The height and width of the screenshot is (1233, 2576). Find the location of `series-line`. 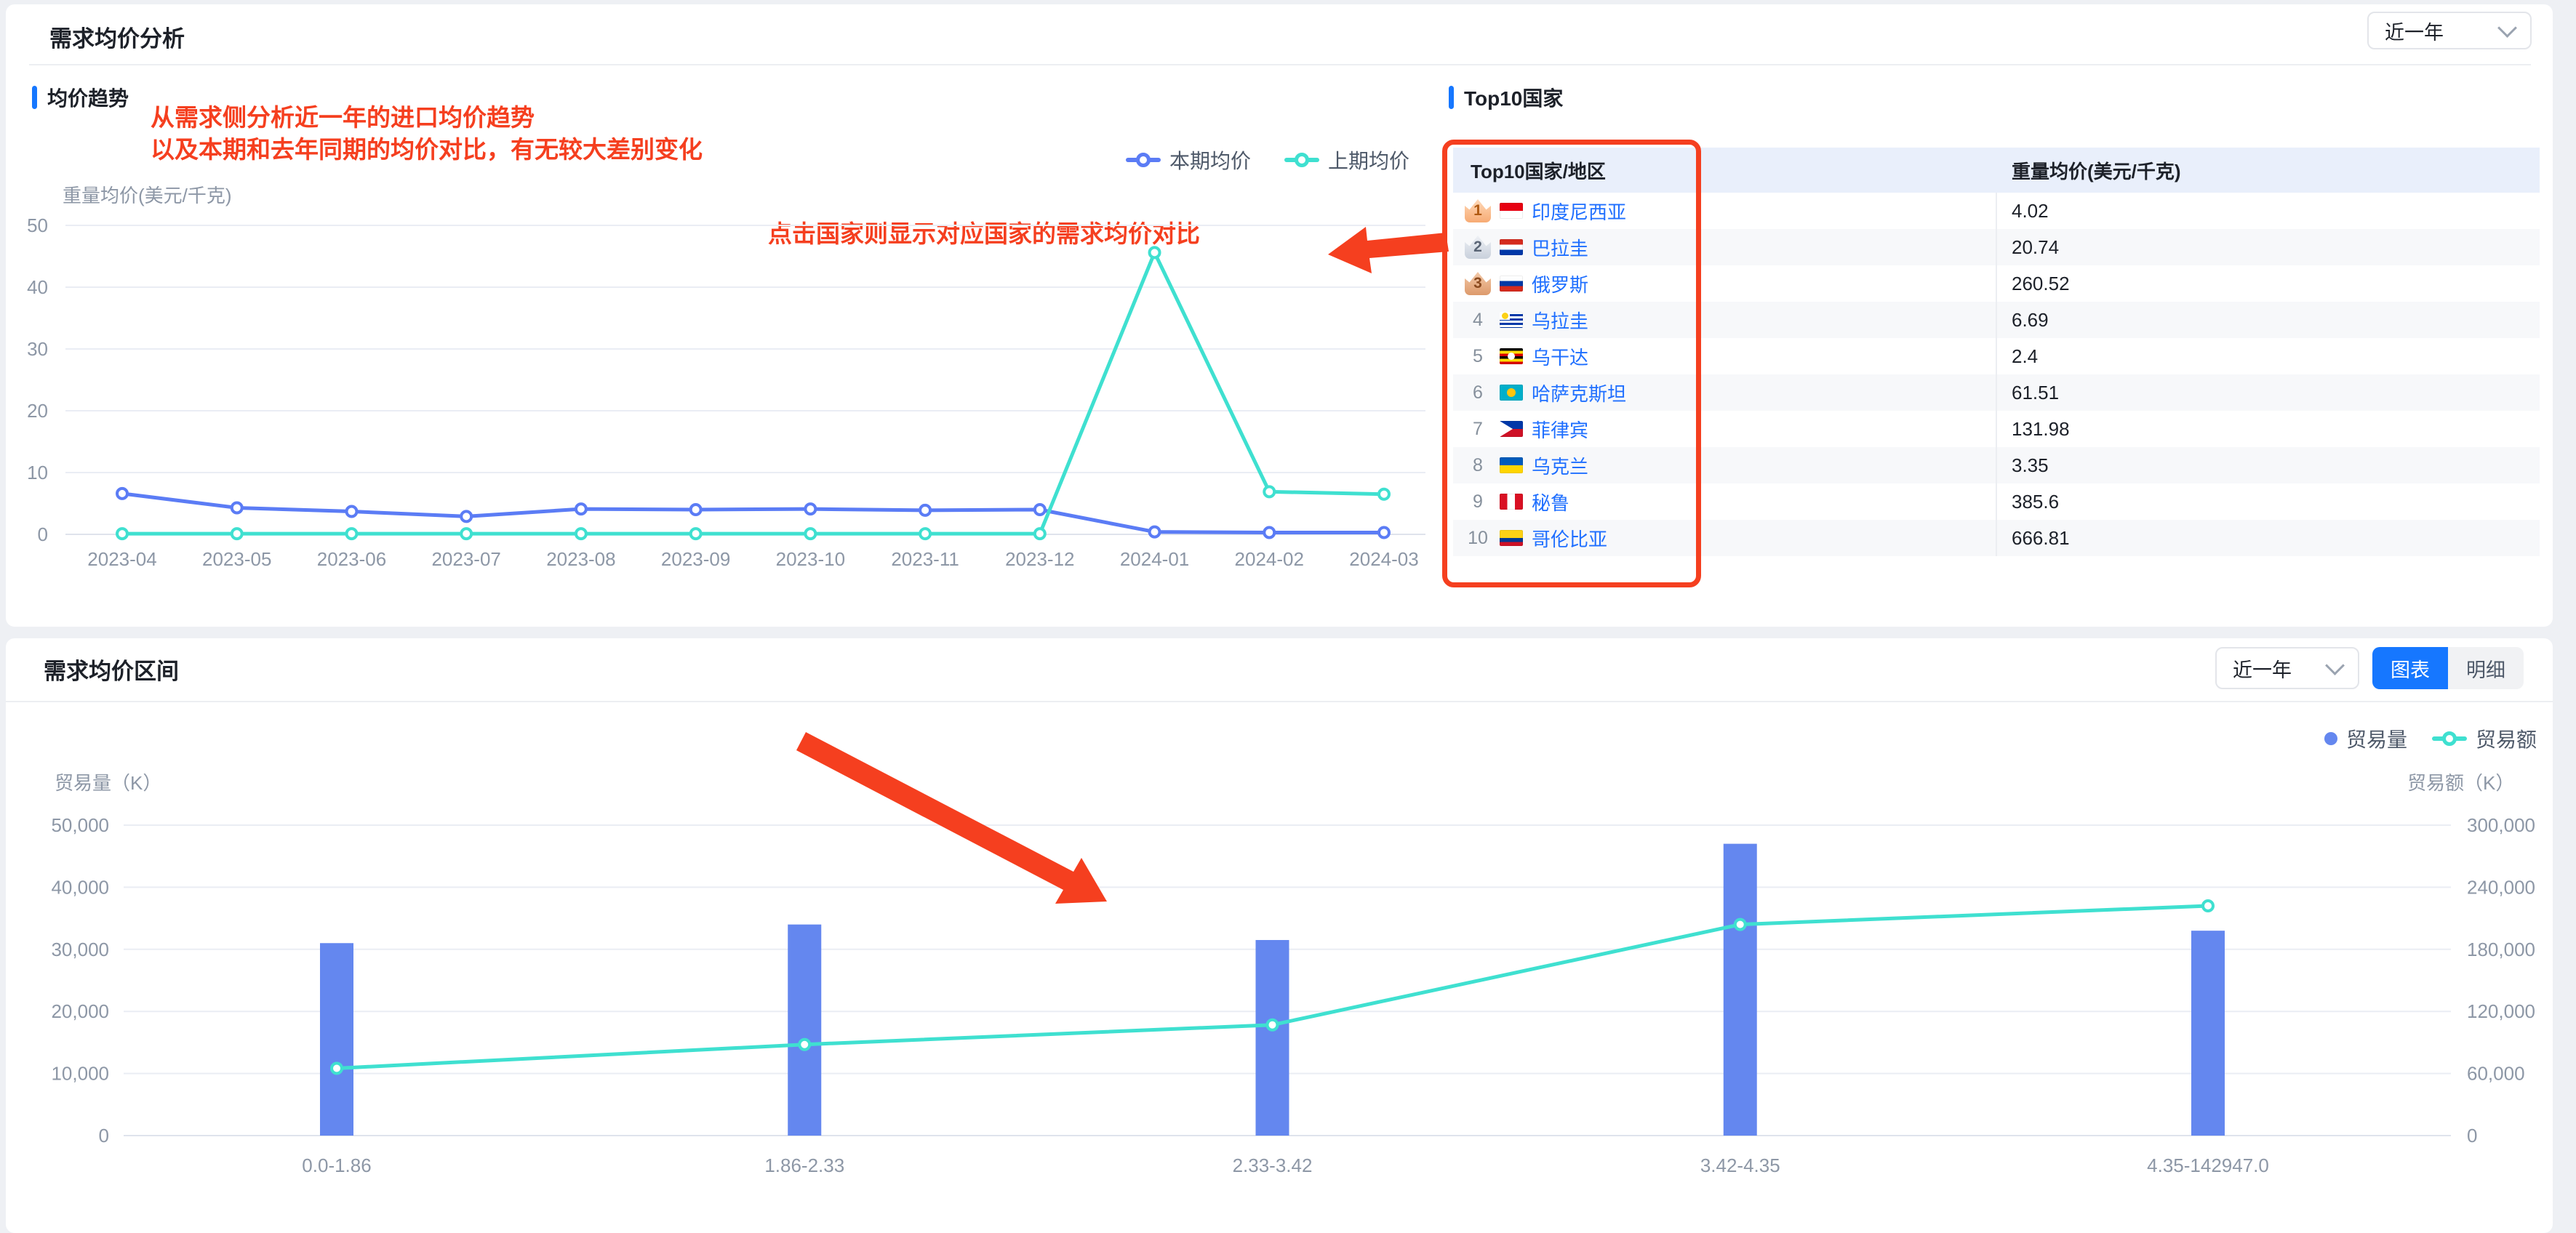

series-line is located at coordinates (752, 512).